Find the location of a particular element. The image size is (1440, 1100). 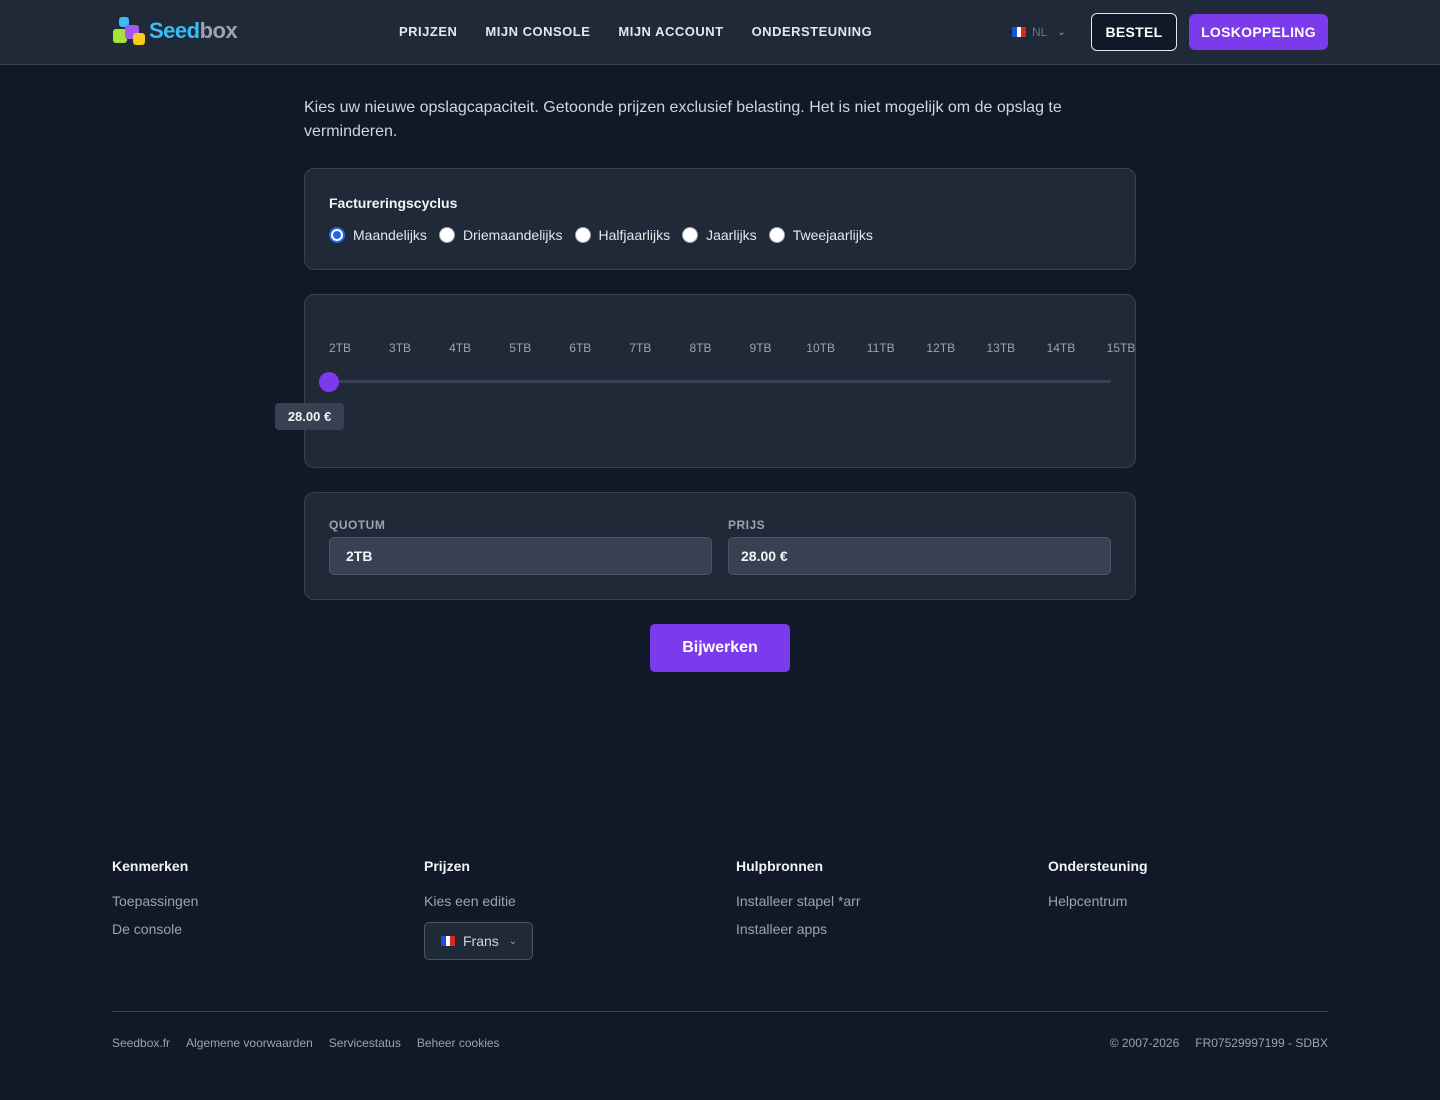

footer-language-label: Frans is located at coordinates (481, 941).